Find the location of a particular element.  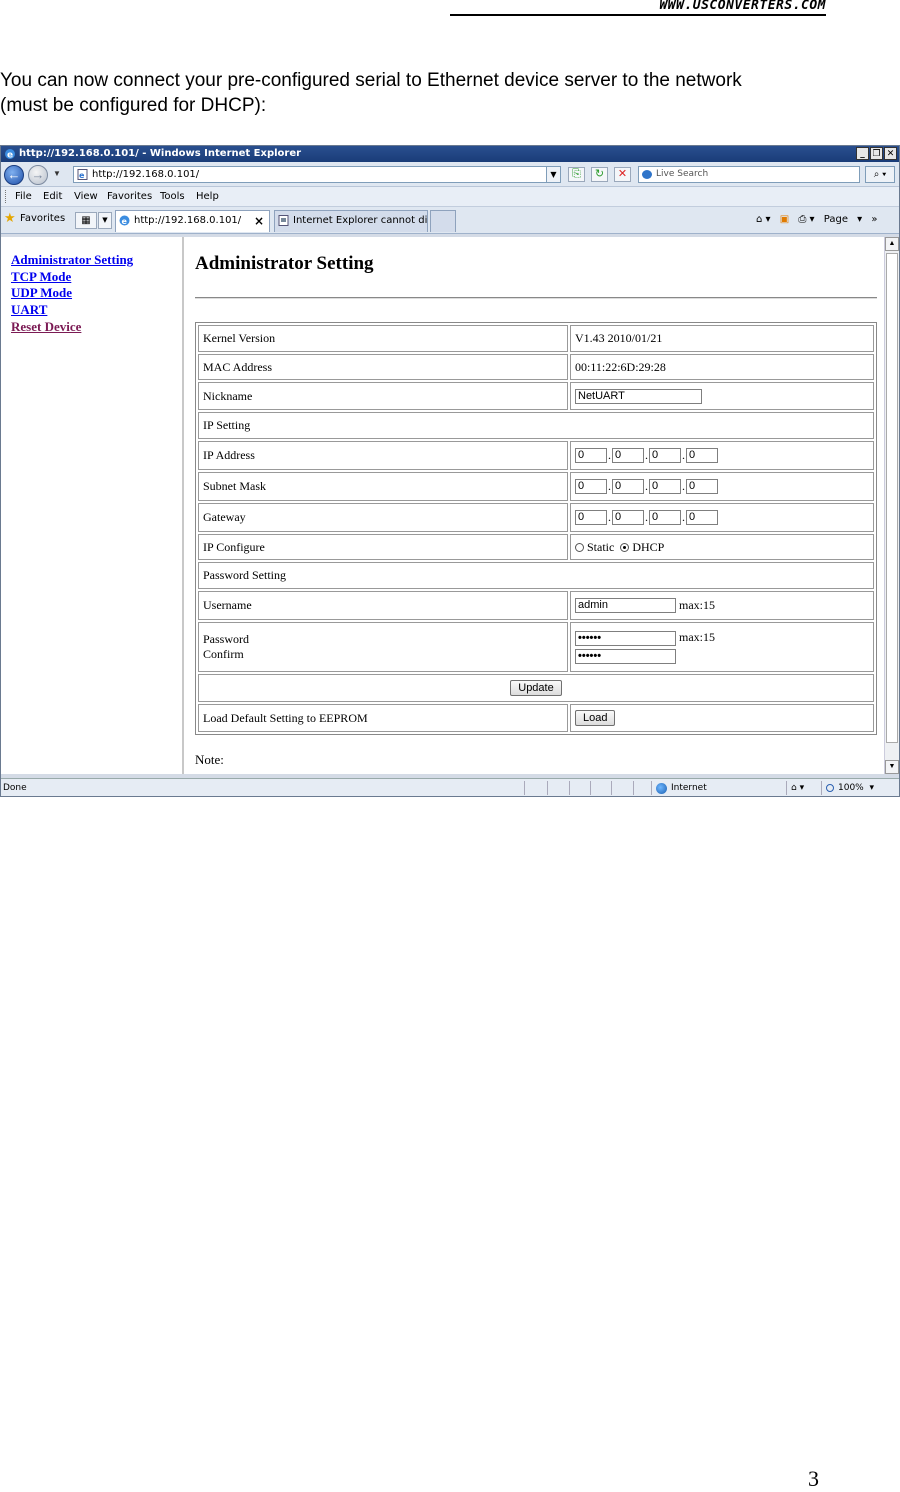

scroll-up-icon: ▲ is located at coordinates (892, 244).